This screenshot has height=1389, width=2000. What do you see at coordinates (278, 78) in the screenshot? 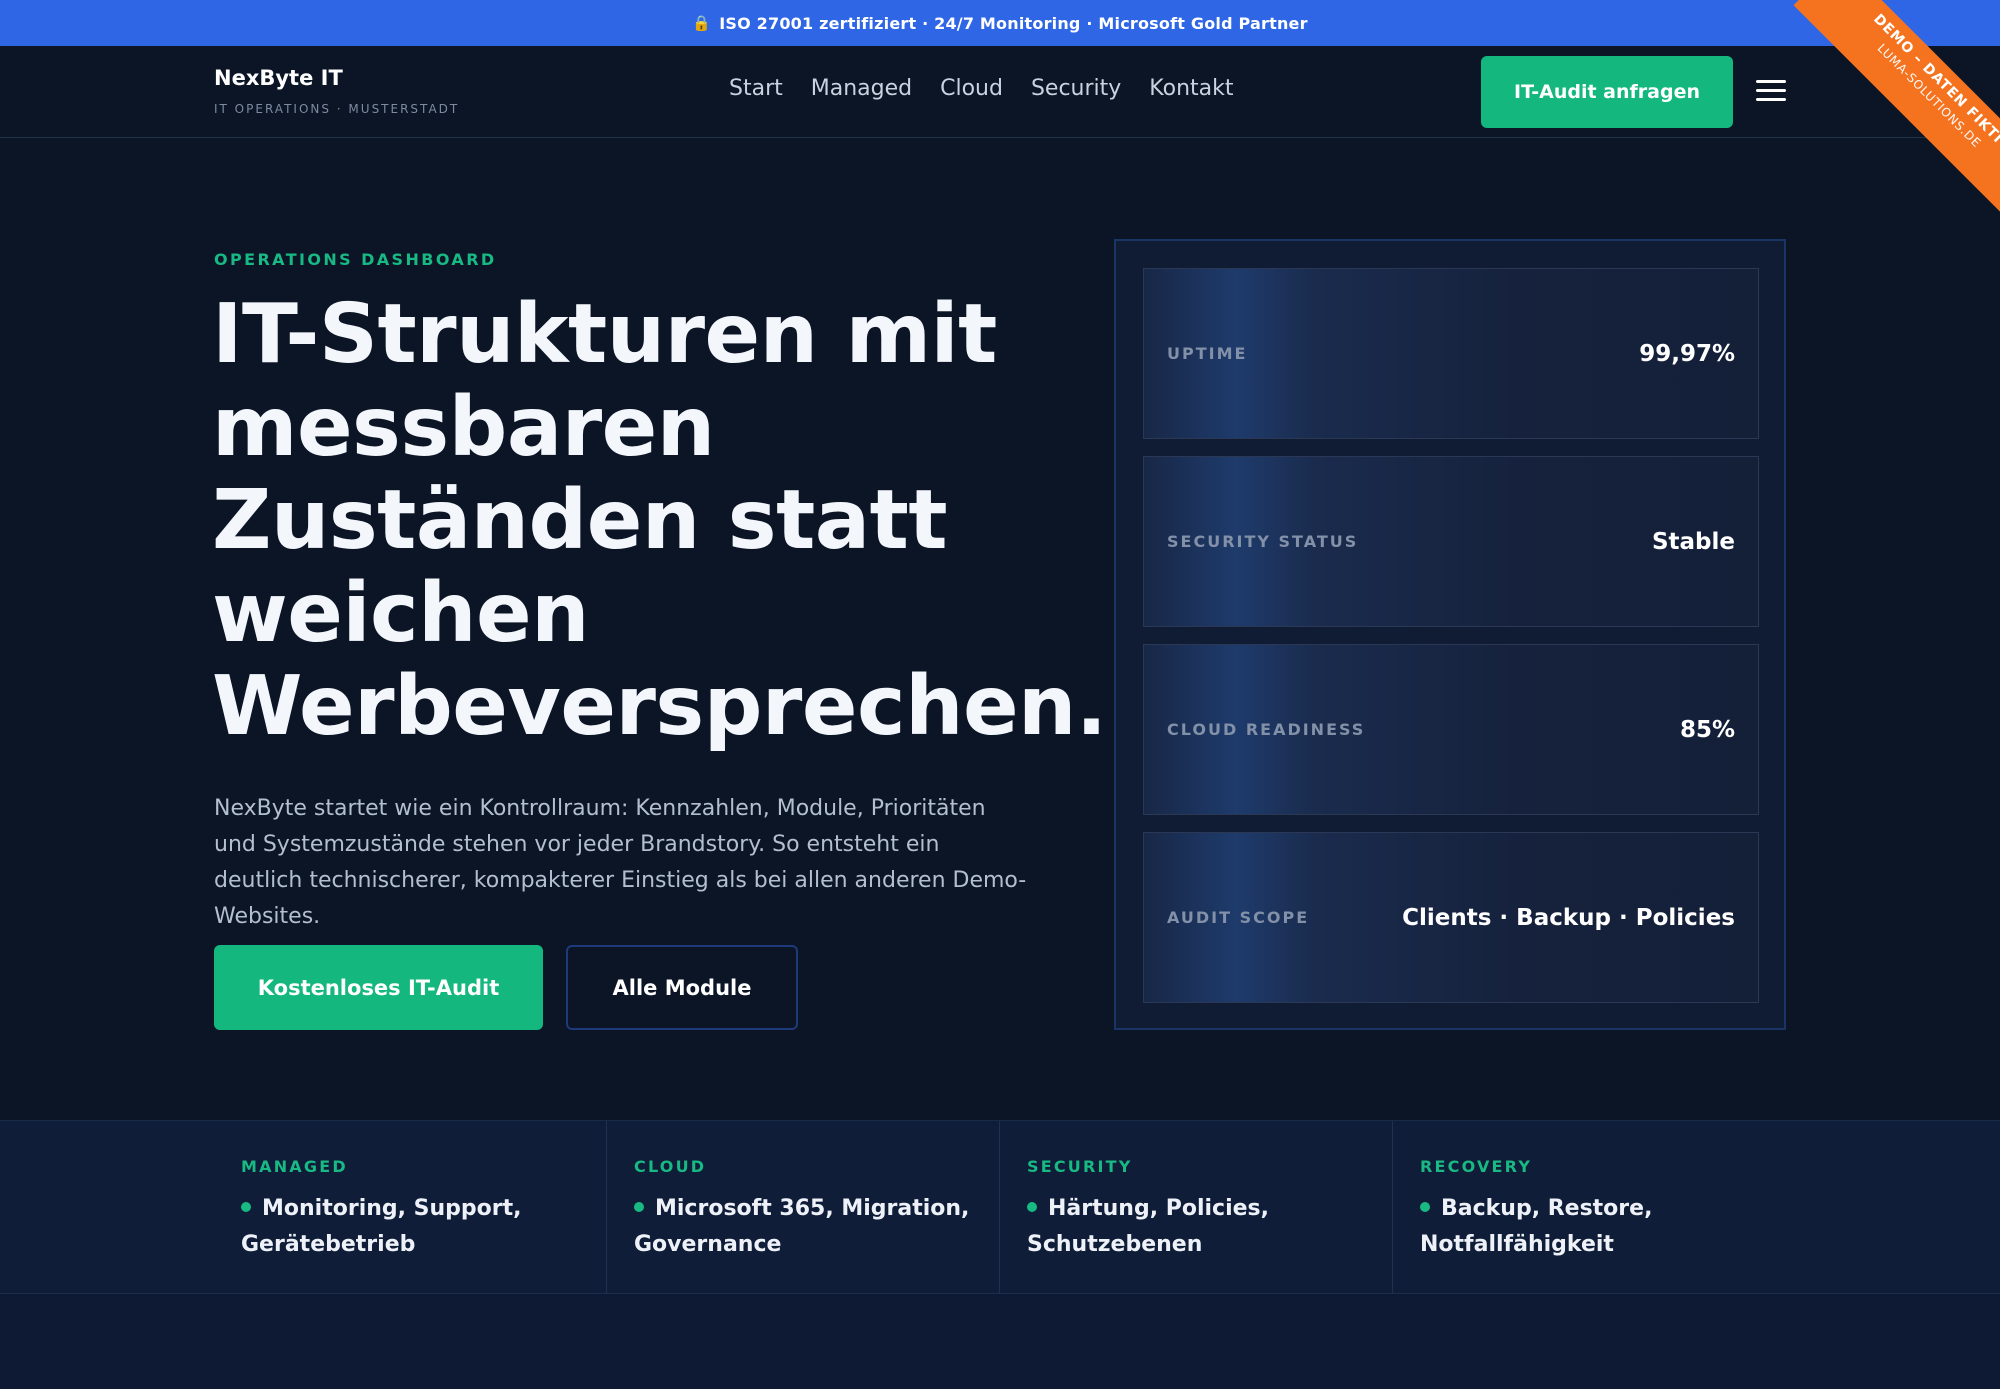
I see `brand-name: NexByte IT` at bounding box center [278, 78].